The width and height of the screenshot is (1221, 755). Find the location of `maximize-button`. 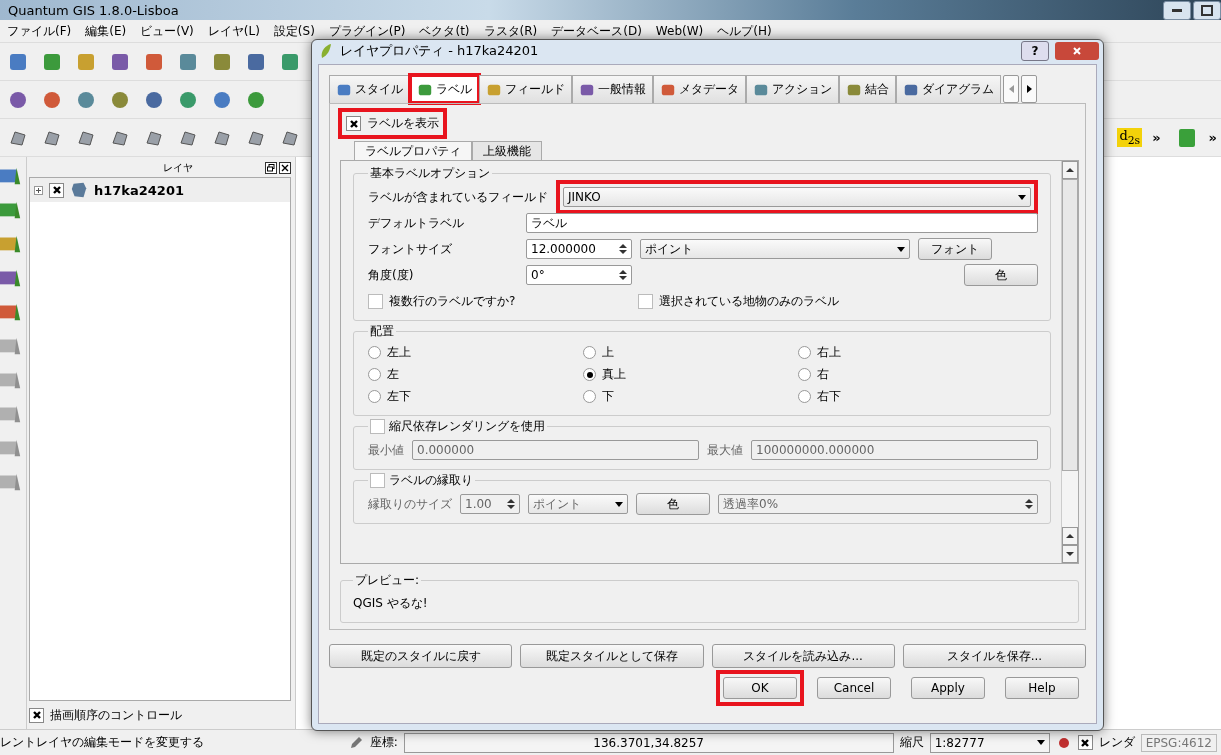

maximize-button is located at coordinates (1207, 10).